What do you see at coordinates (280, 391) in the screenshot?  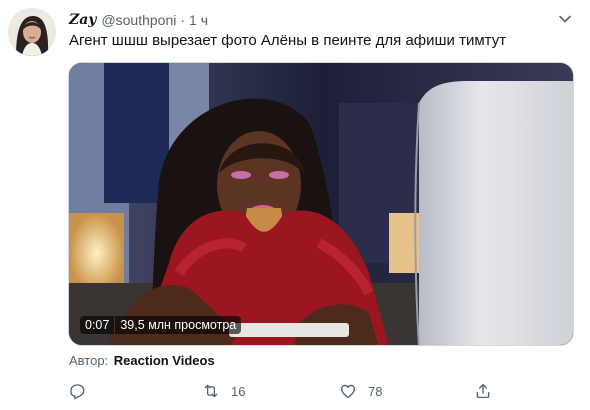 I see `tweet-actions: 16 78` at bounding box center [280, 391].